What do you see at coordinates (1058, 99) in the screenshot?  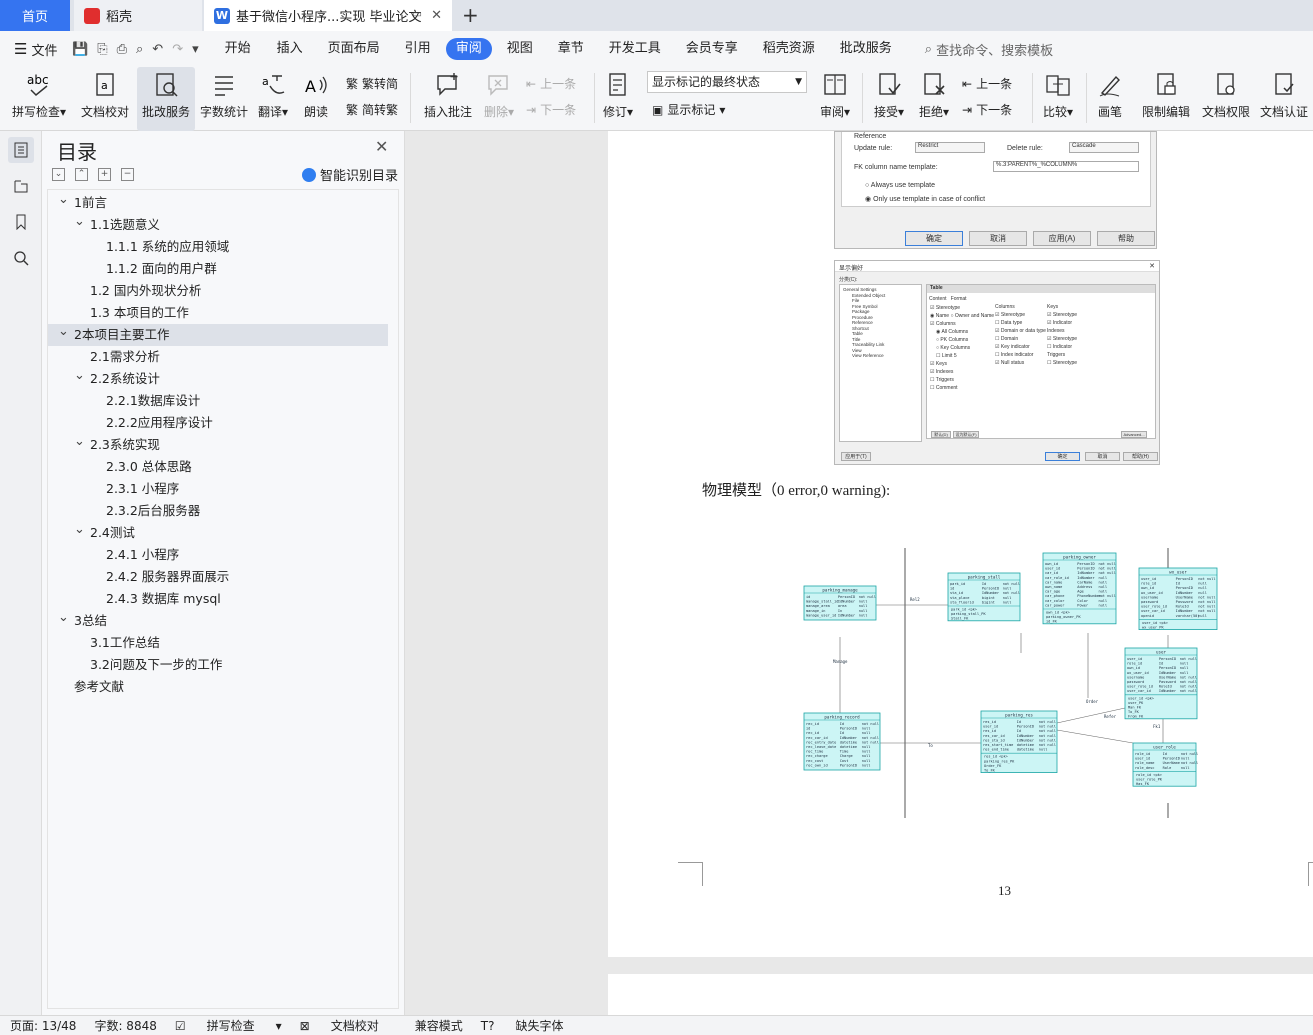 I see `compare-button: 比较▾` at bounding box center [1058, 99].